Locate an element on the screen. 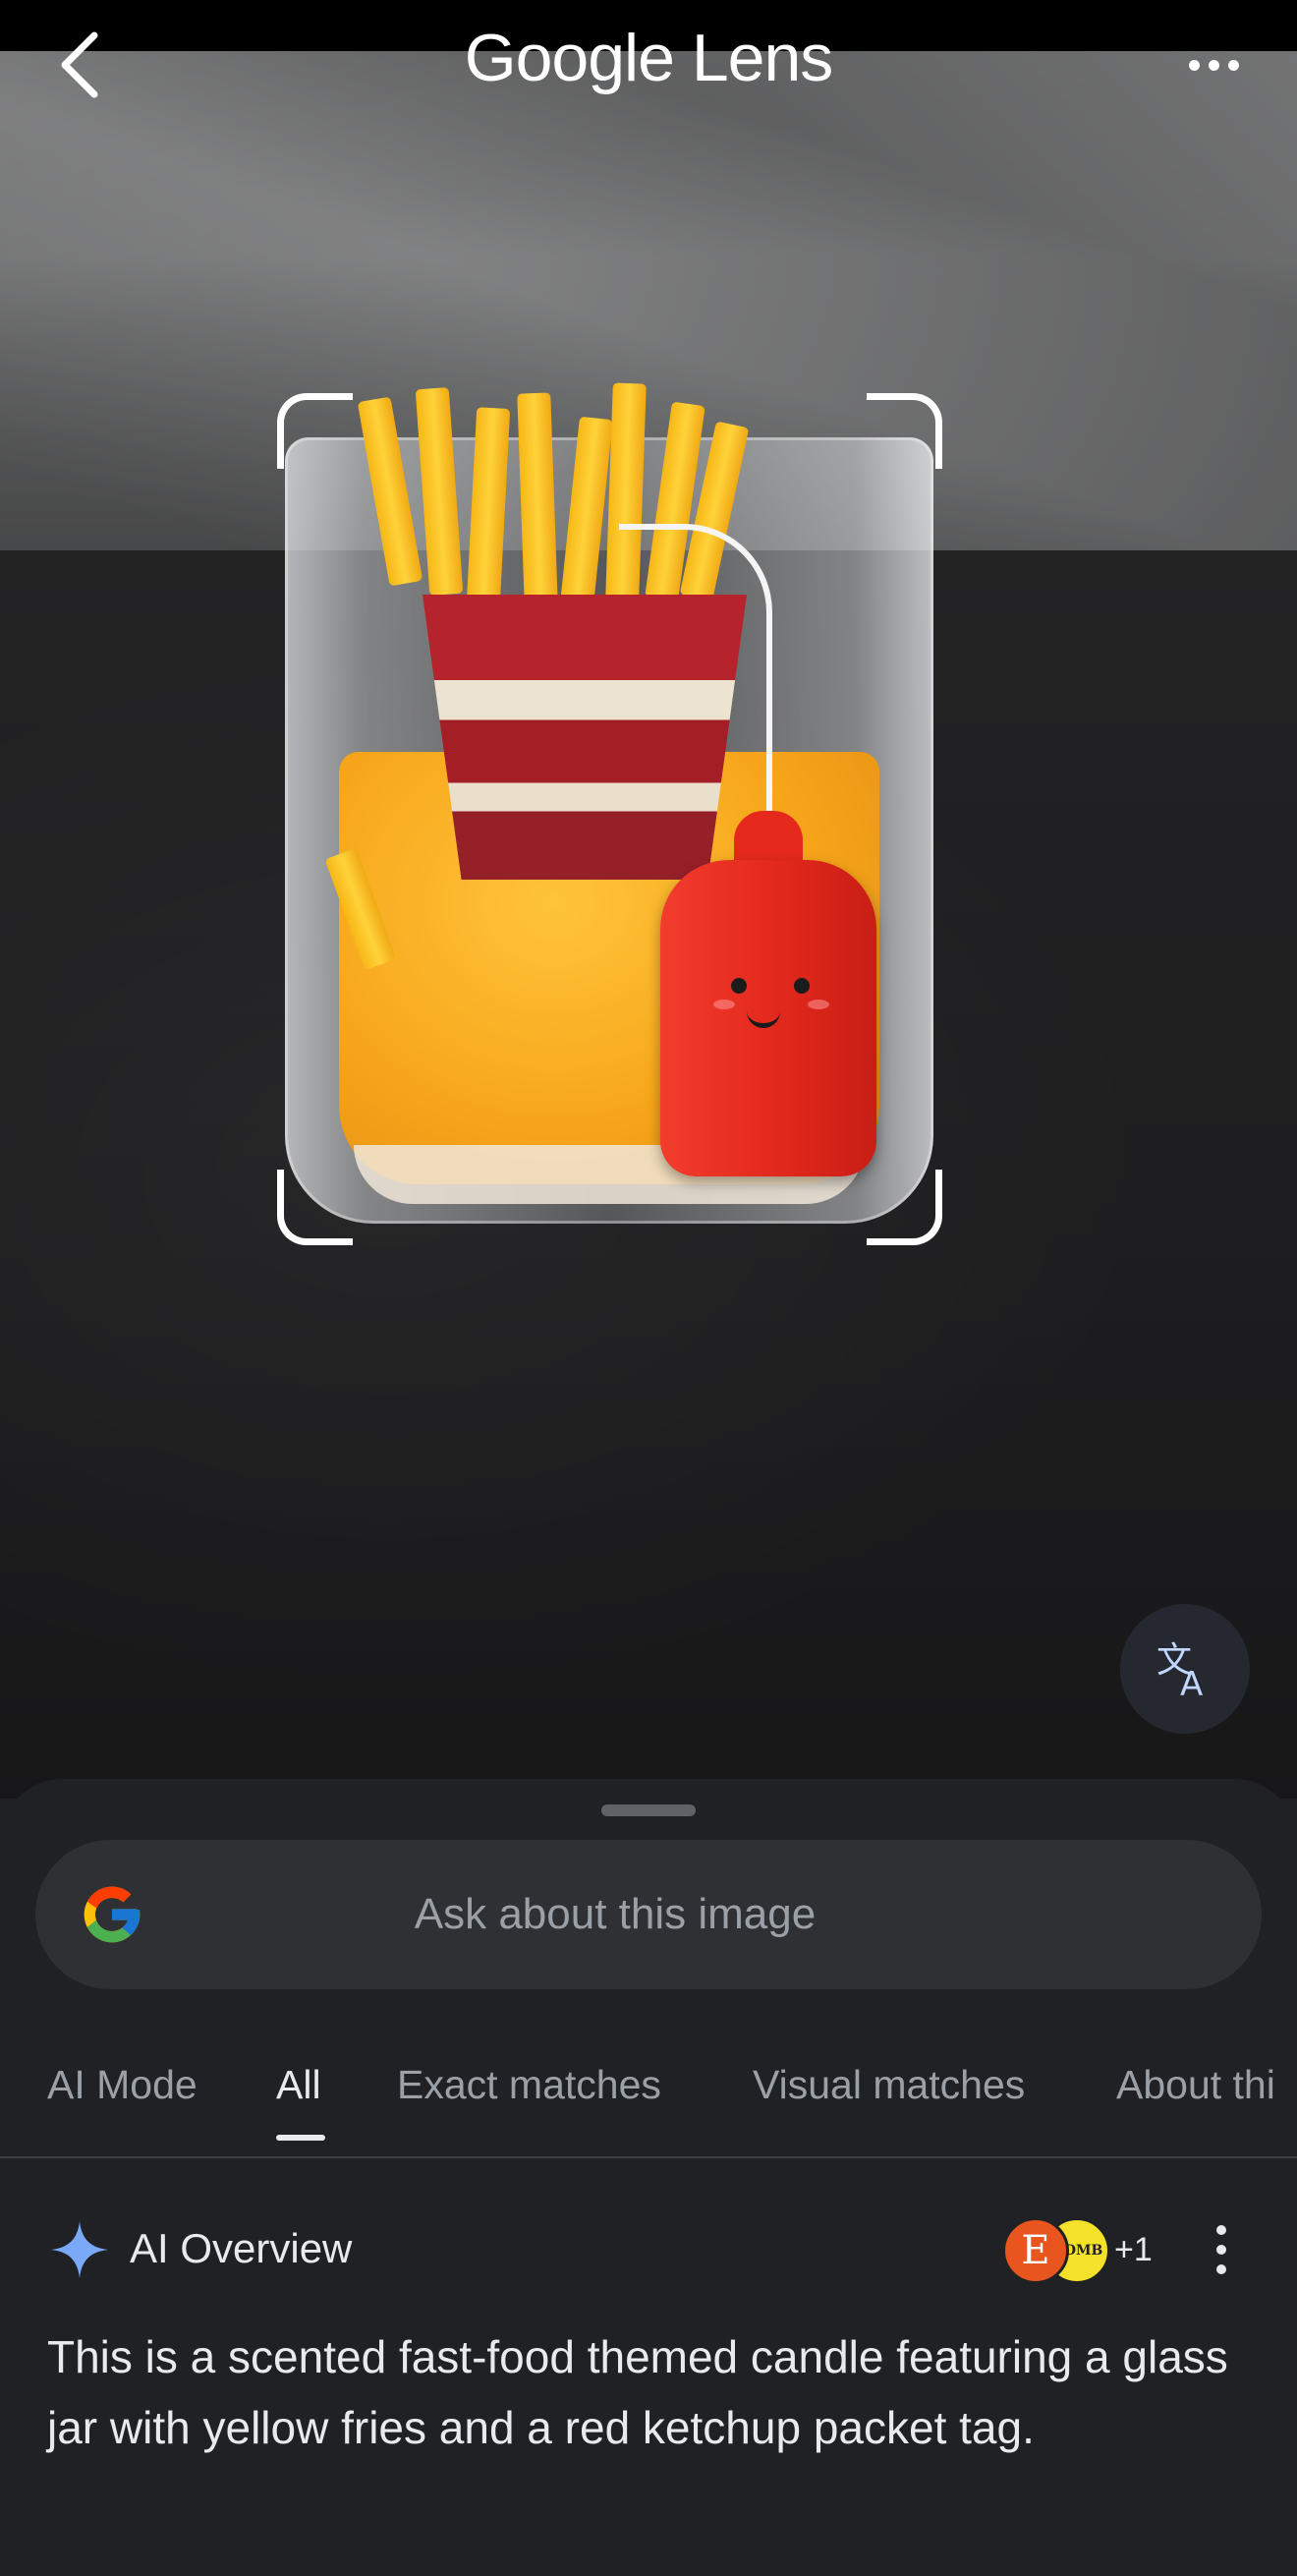  selection-corner-bottom-right is located at coordinates (904, 1207).